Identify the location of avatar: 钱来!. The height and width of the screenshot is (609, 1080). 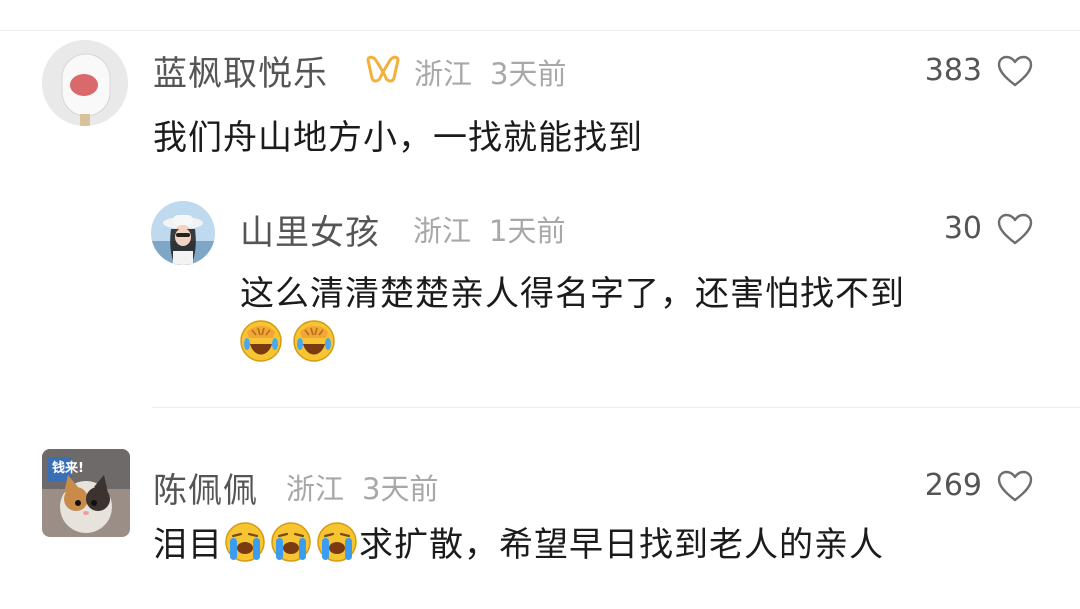
(86, 493).